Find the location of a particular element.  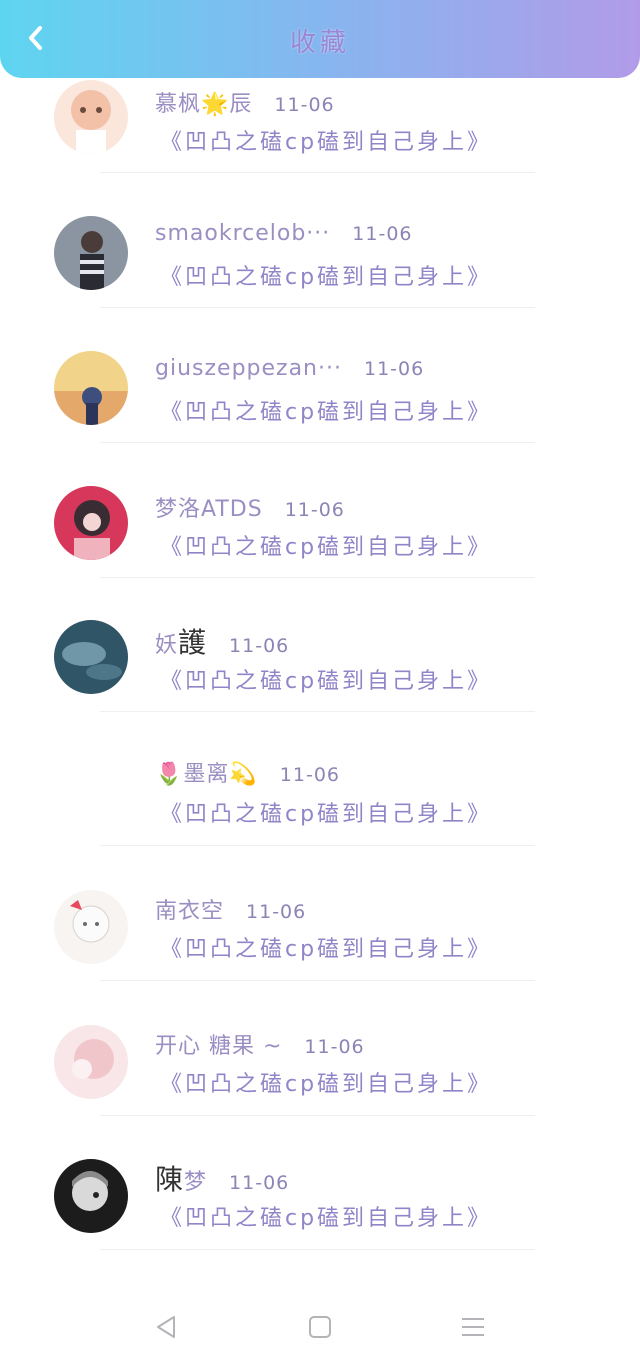

user-name: smaokrcelob··· is located at coordinates (242, 233).